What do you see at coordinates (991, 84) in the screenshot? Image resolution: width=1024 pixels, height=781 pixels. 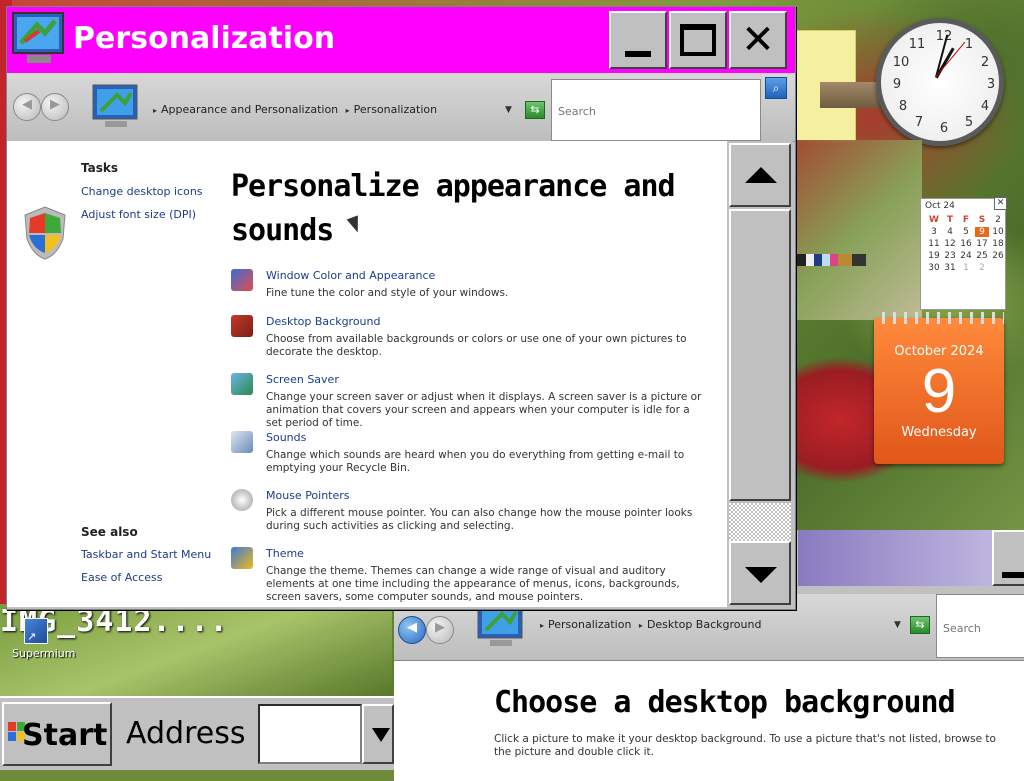 I see `clock-number: 3` at bounding box center [991, 84].